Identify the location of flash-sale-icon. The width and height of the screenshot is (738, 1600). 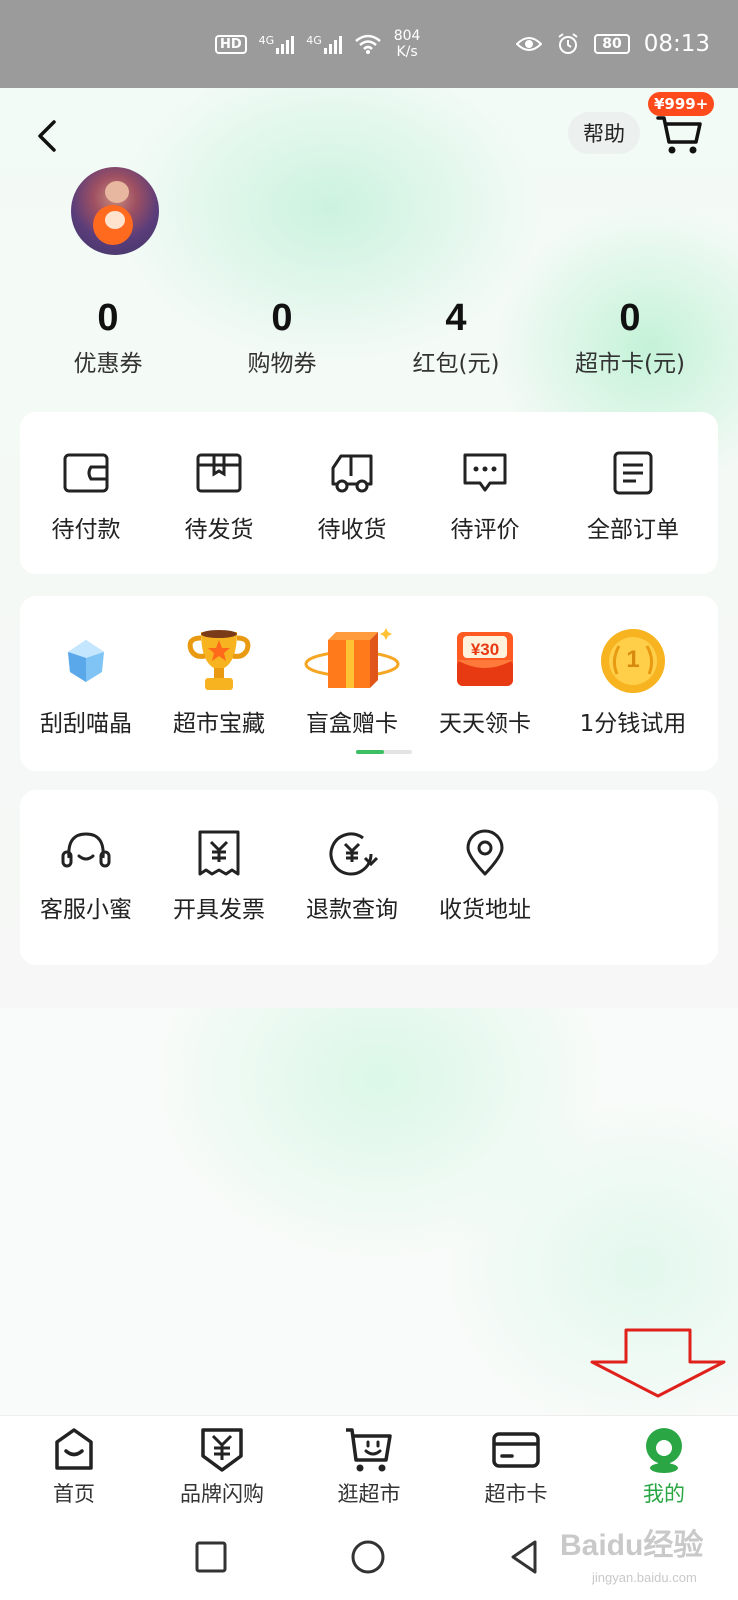
(222, 1450).